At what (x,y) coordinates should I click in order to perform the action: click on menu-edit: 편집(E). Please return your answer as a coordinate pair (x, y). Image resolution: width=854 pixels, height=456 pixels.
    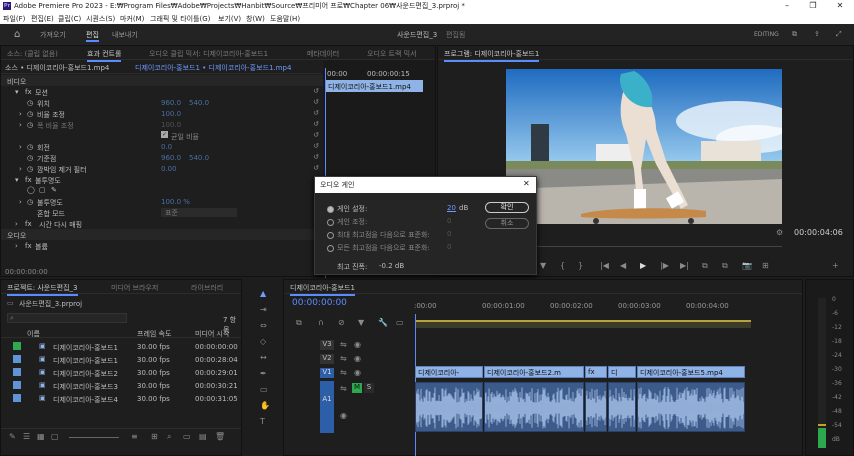
    Looking at the image, I should click on (42, 19).